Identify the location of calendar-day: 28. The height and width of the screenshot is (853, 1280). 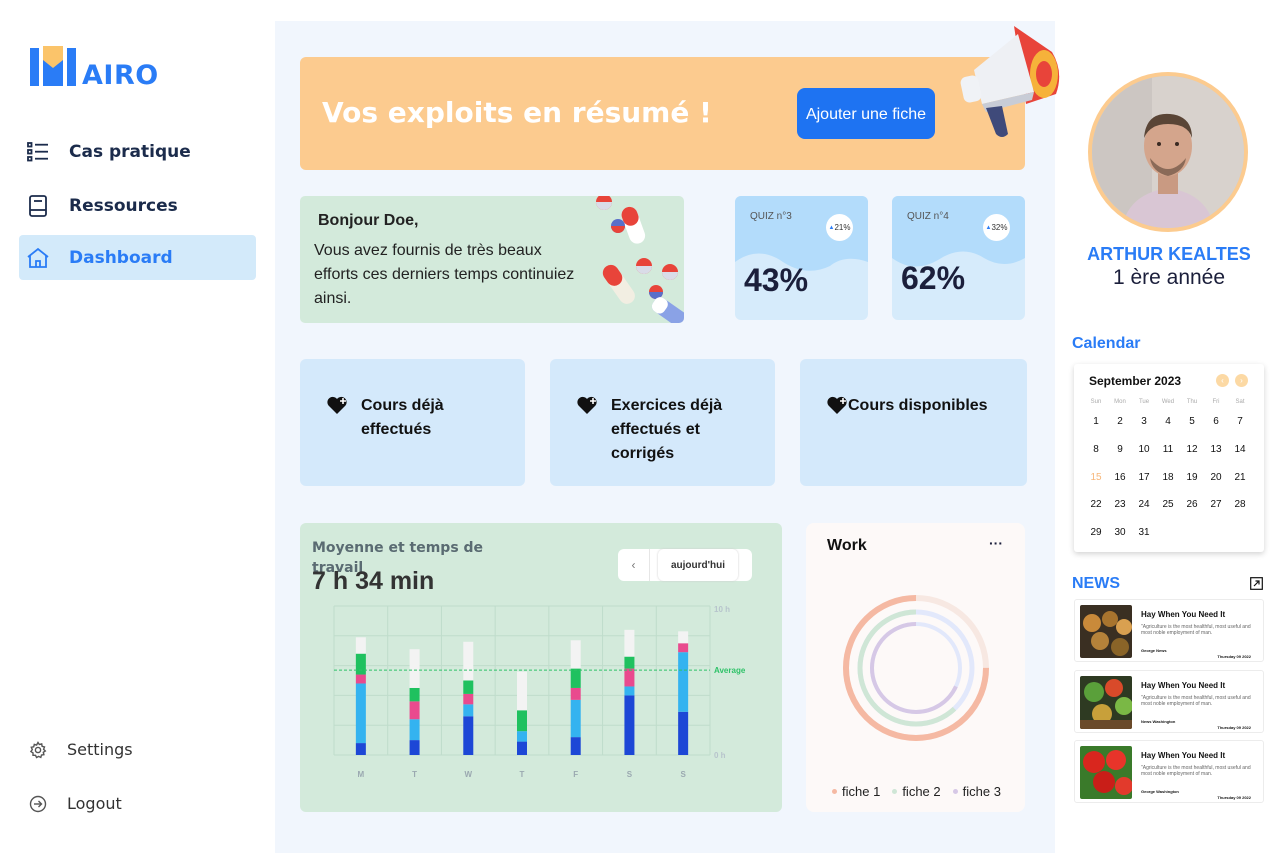
(1240, 504).